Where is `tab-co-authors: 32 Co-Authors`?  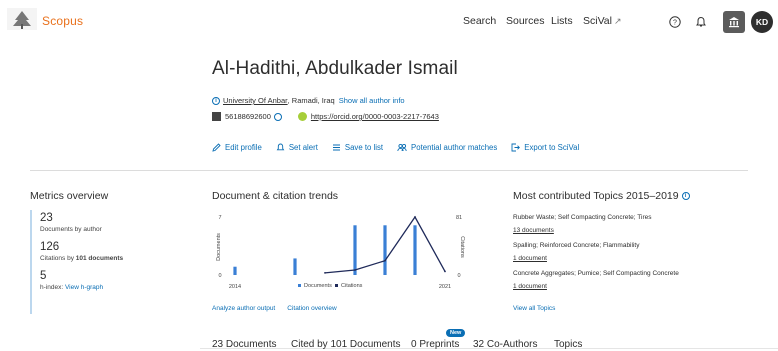 tab-co-authors: 32 Co-Authors is located at coordinates (505, 344).